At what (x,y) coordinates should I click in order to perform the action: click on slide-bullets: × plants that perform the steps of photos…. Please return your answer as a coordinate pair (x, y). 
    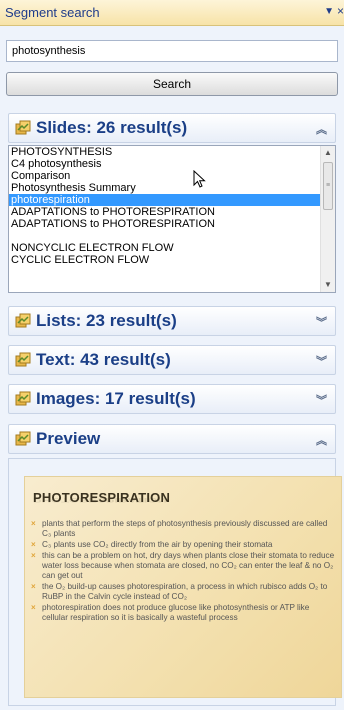
    Looking at the image, I should click on (184, 571).